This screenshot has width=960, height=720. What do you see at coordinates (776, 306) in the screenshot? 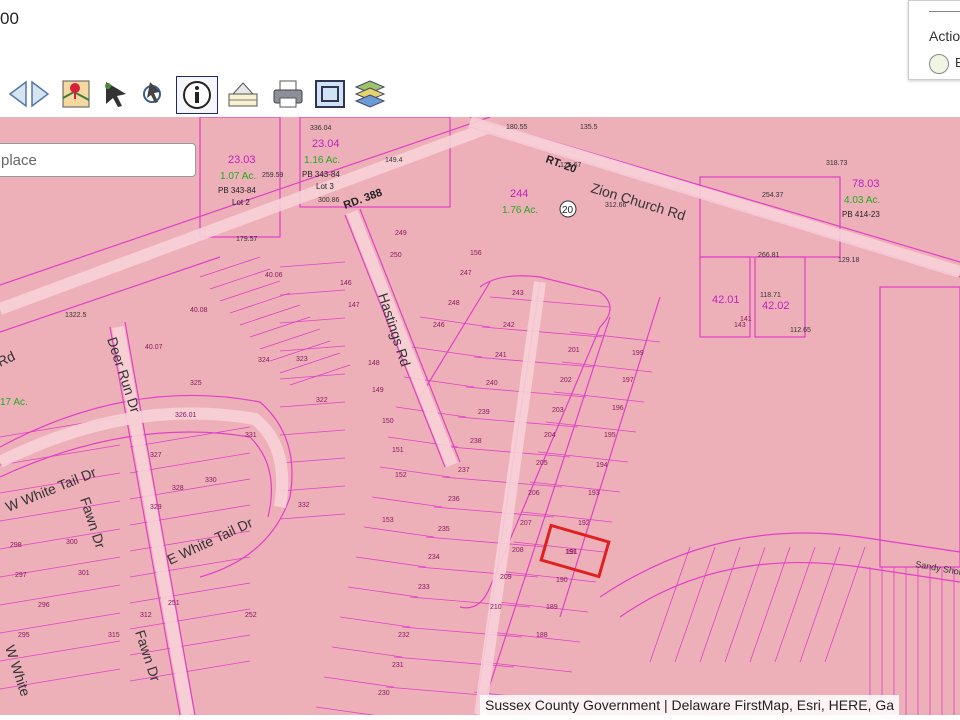
I see `parcel-id: 42.02` at bounding box center [776, 306].